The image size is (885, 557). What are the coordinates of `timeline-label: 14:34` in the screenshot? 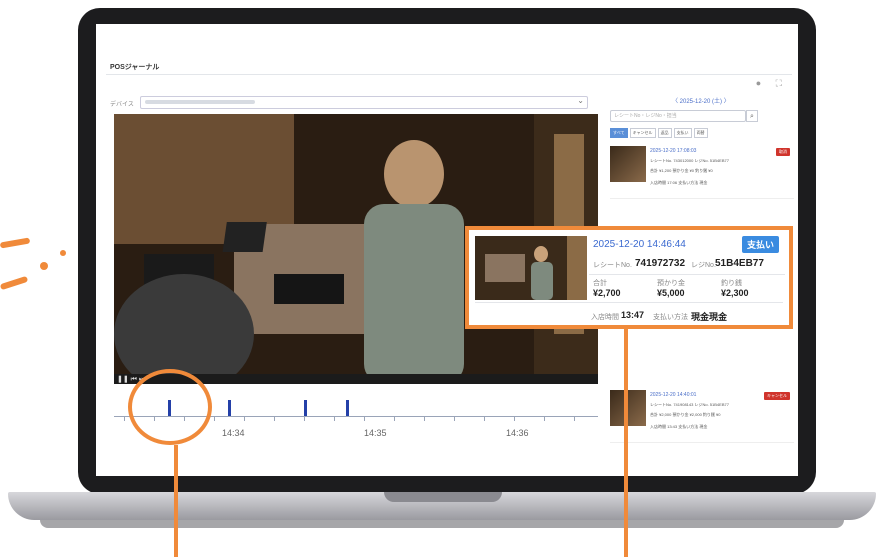 It's located at (233, 433).